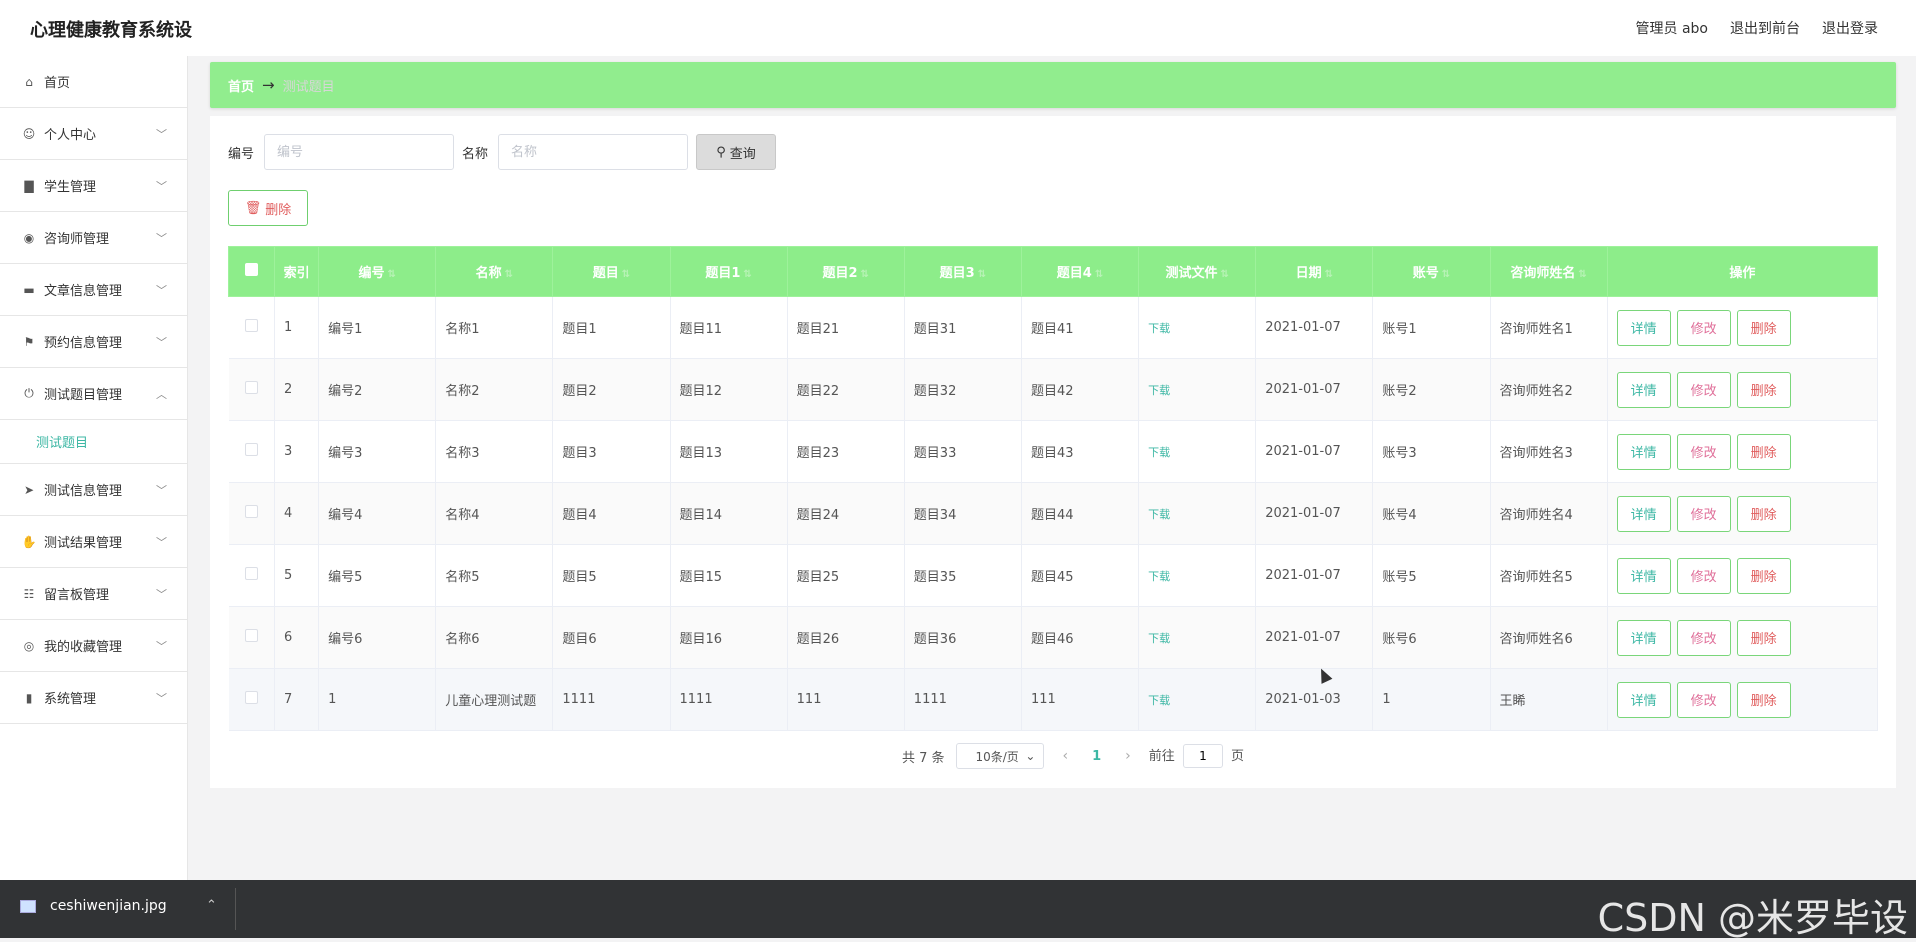 Image resolution: width=1916 pixels, height=942 pixels. What do you see at coordinates (1202, 756) in the screenshot?
I see `goto-input` at bounding box center [1202, 756].